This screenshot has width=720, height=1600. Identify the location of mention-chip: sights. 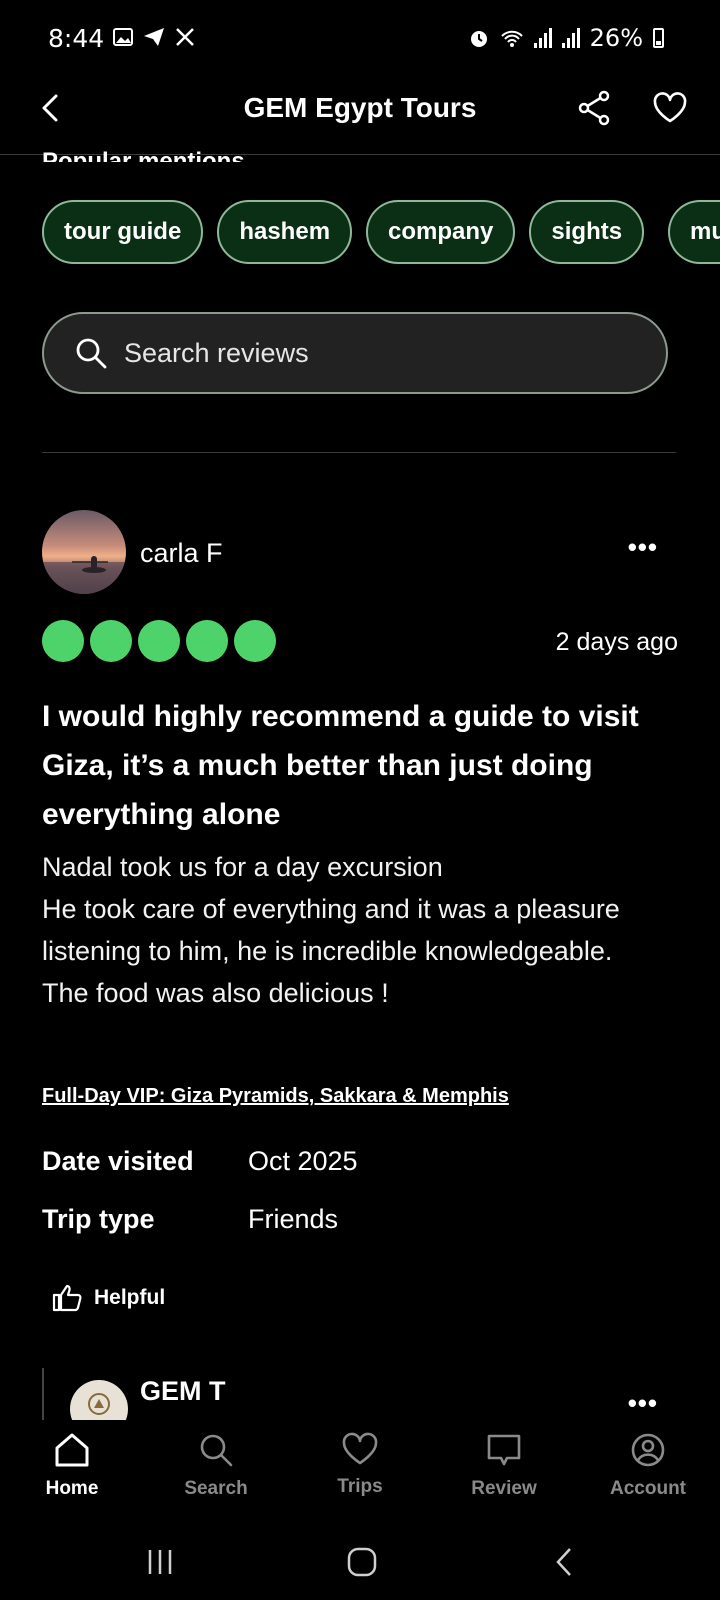
(587, 232).